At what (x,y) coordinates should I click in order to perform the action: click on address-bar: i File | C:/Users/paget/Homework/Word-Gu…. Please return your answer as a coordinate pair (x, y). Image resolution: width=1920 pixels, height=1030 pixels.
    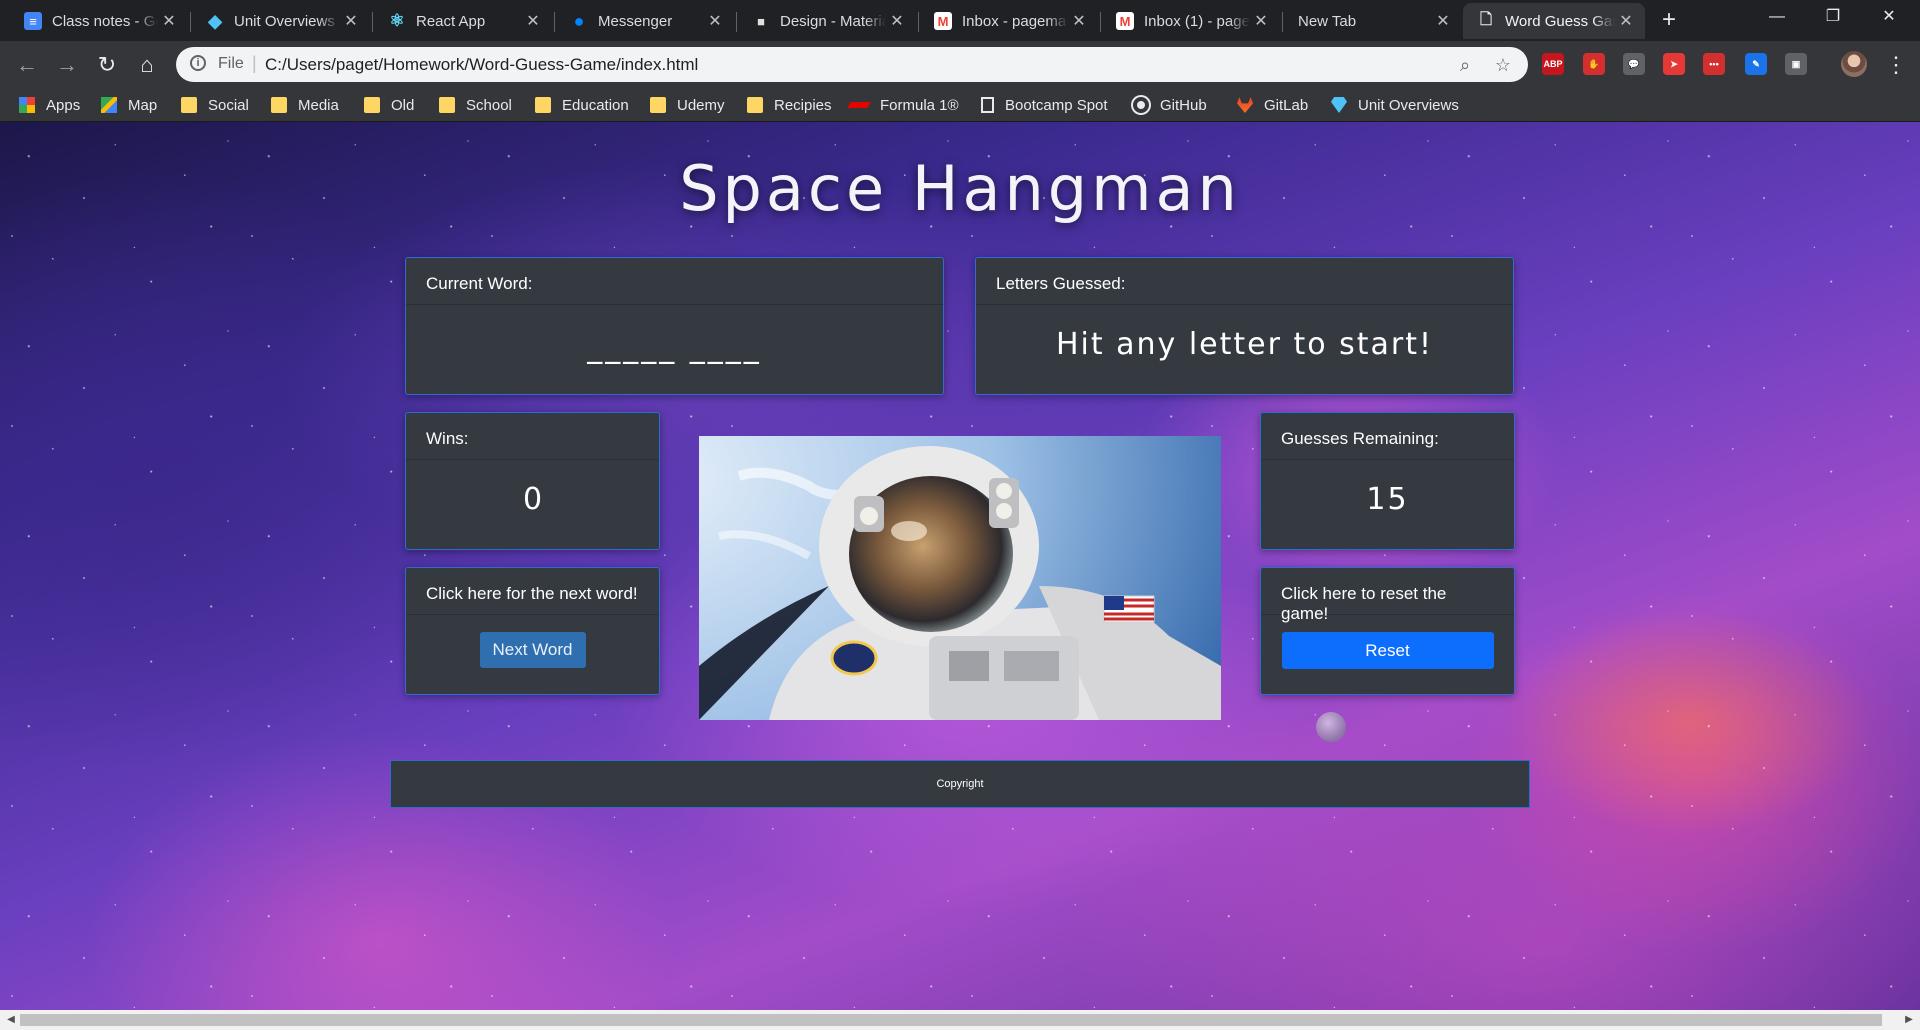
    Looking at the image, I should click on (852, 64).